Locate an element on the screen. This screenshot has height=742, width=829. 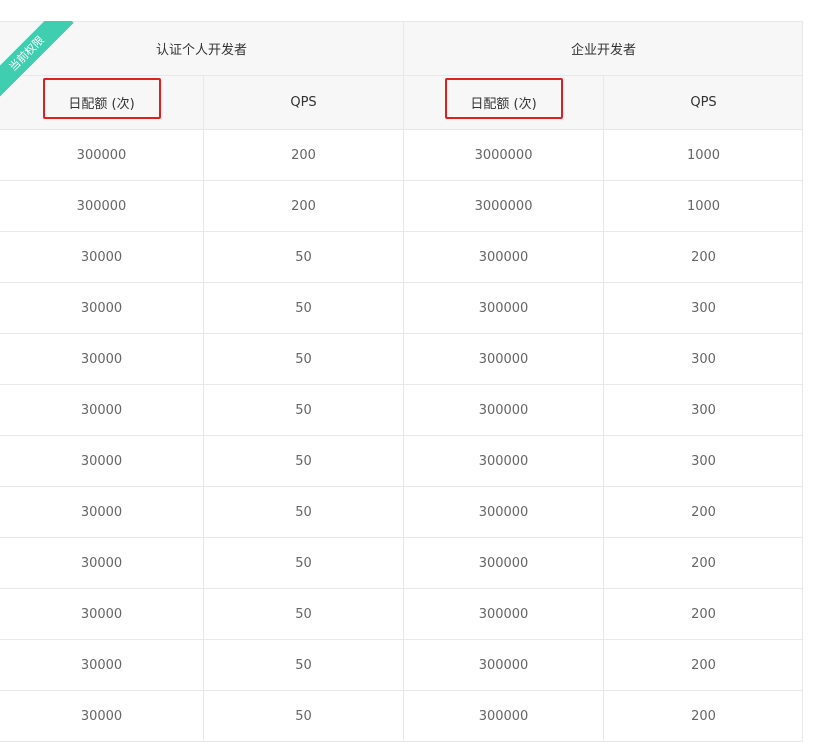
group-enterprise-developer: 企业开发者 is located at coordinates (603, 48).